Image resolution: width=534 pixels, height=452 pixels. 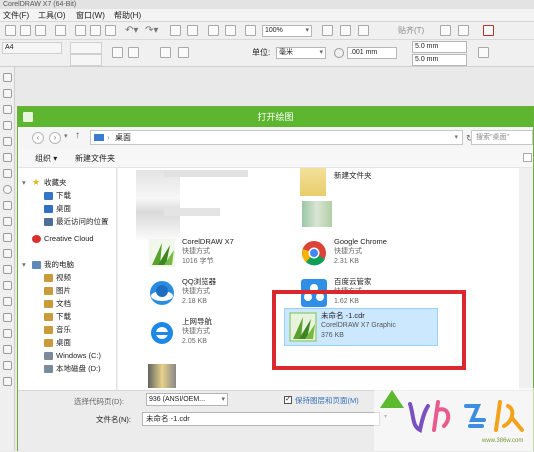 I want to click on export-icon, so click(x=192, y=30).